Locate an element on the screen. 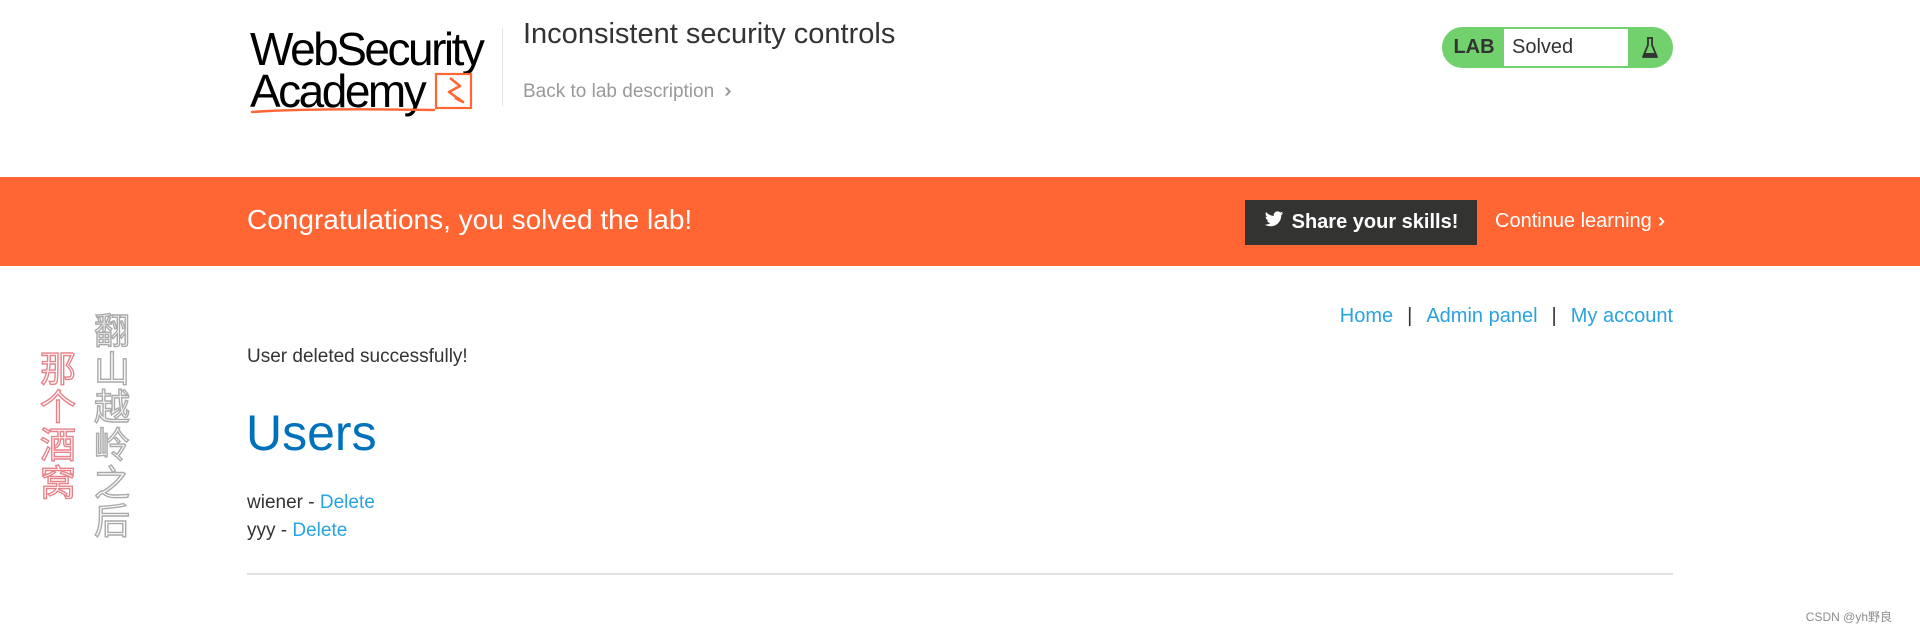 This screenshot has width=1920, height=641. lab-status-state: Solved is located at coordinates (1566, 47).